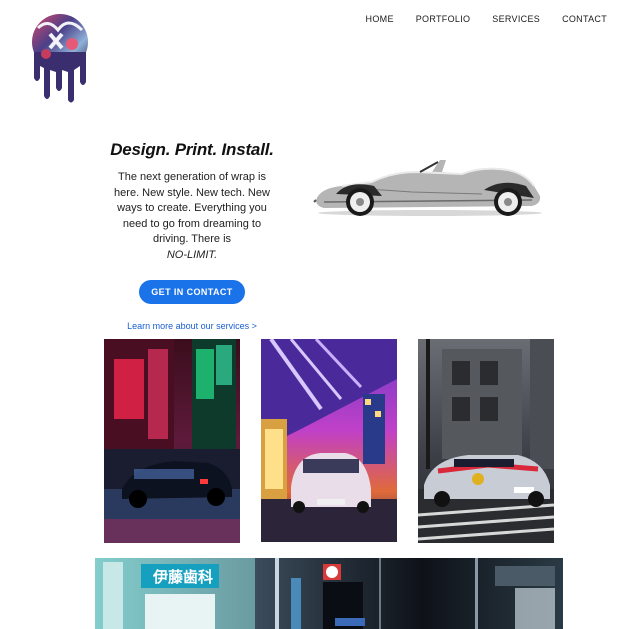 The height and width of the screenshot is (629, 629). Describe the element at coordinates (443, 19) in the screenshot. I see `nav-portfolio-link: PORTFOLIO` at that location.